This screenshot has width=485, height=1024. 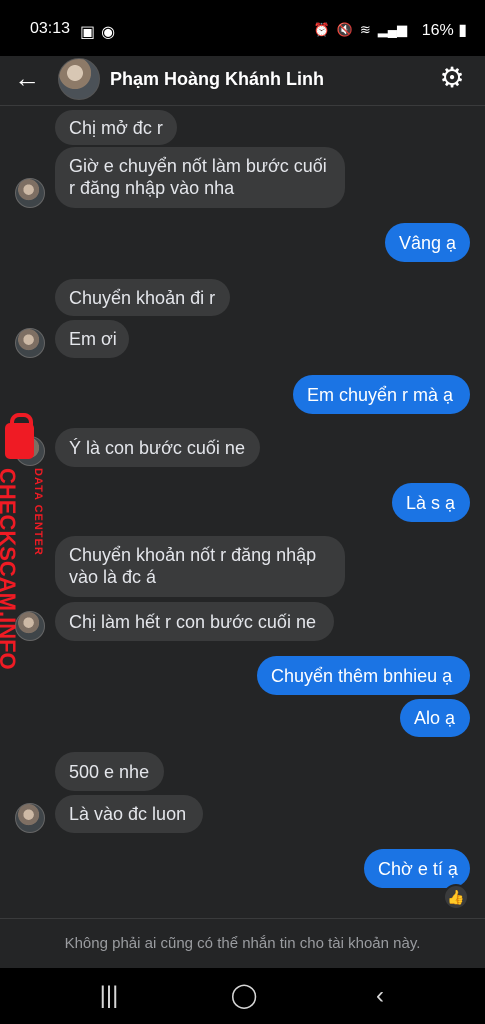 I want to click on message-bubble-outgoing: Em chuyển r mà ạ, so click(x=381, y=394).